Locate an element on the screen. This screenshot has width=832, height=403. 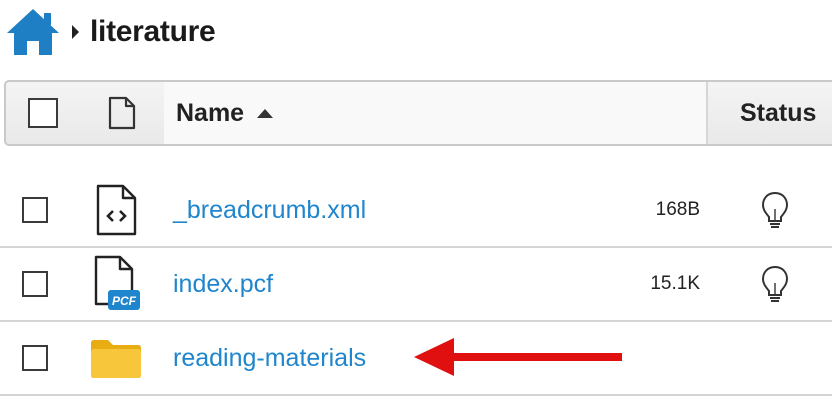
header-select-all-cell is located at coordinates (43, 113).